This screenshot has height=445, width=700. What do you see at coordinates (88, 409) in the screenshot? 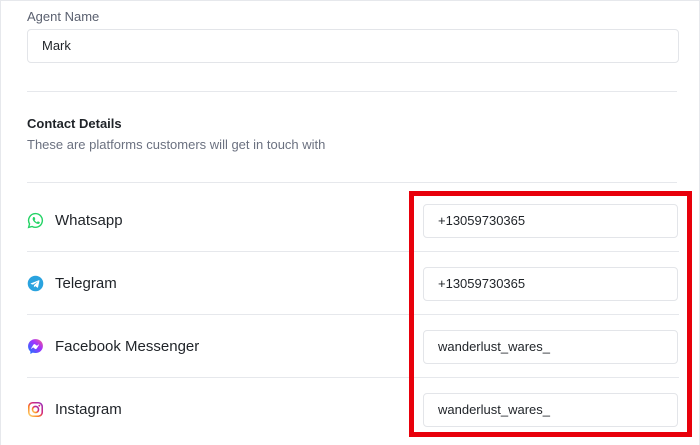
I see `contact-label: Instagram` at bounding box center [88, 409].